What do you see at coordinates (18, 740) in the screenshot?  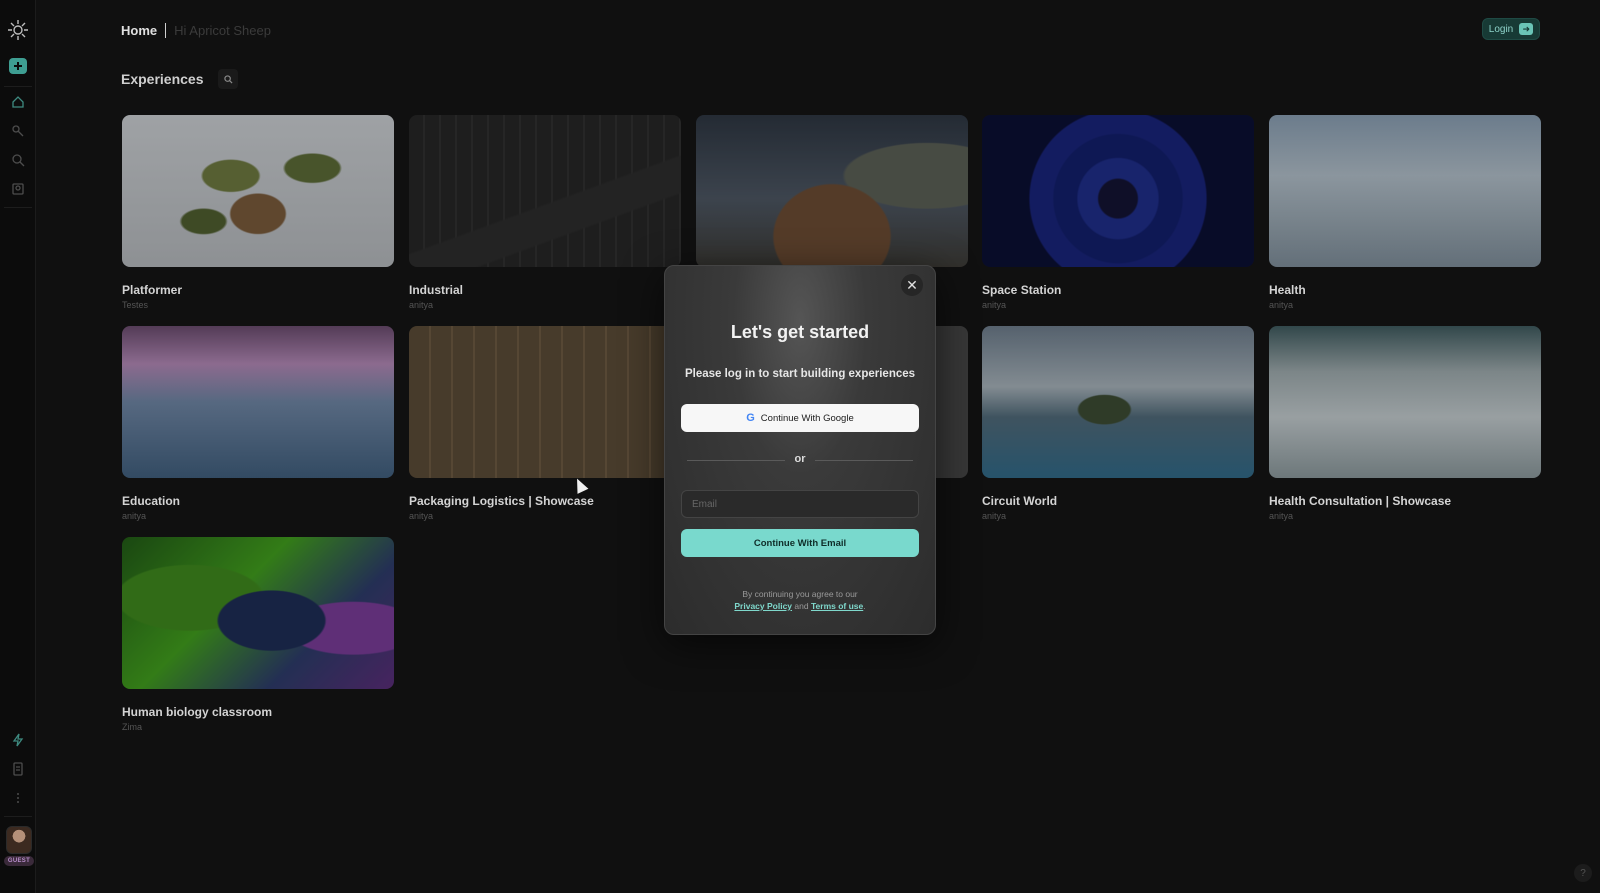 I see `lightning-icon` at bounding box center [18, 740].